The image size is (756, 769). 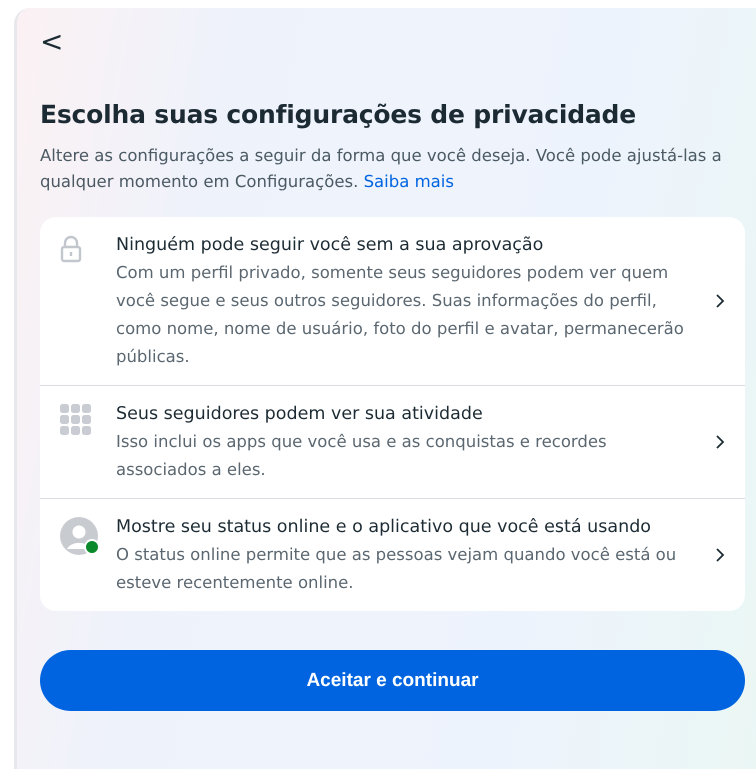 I want to click on back-button: <, so click(x=52, y=42).